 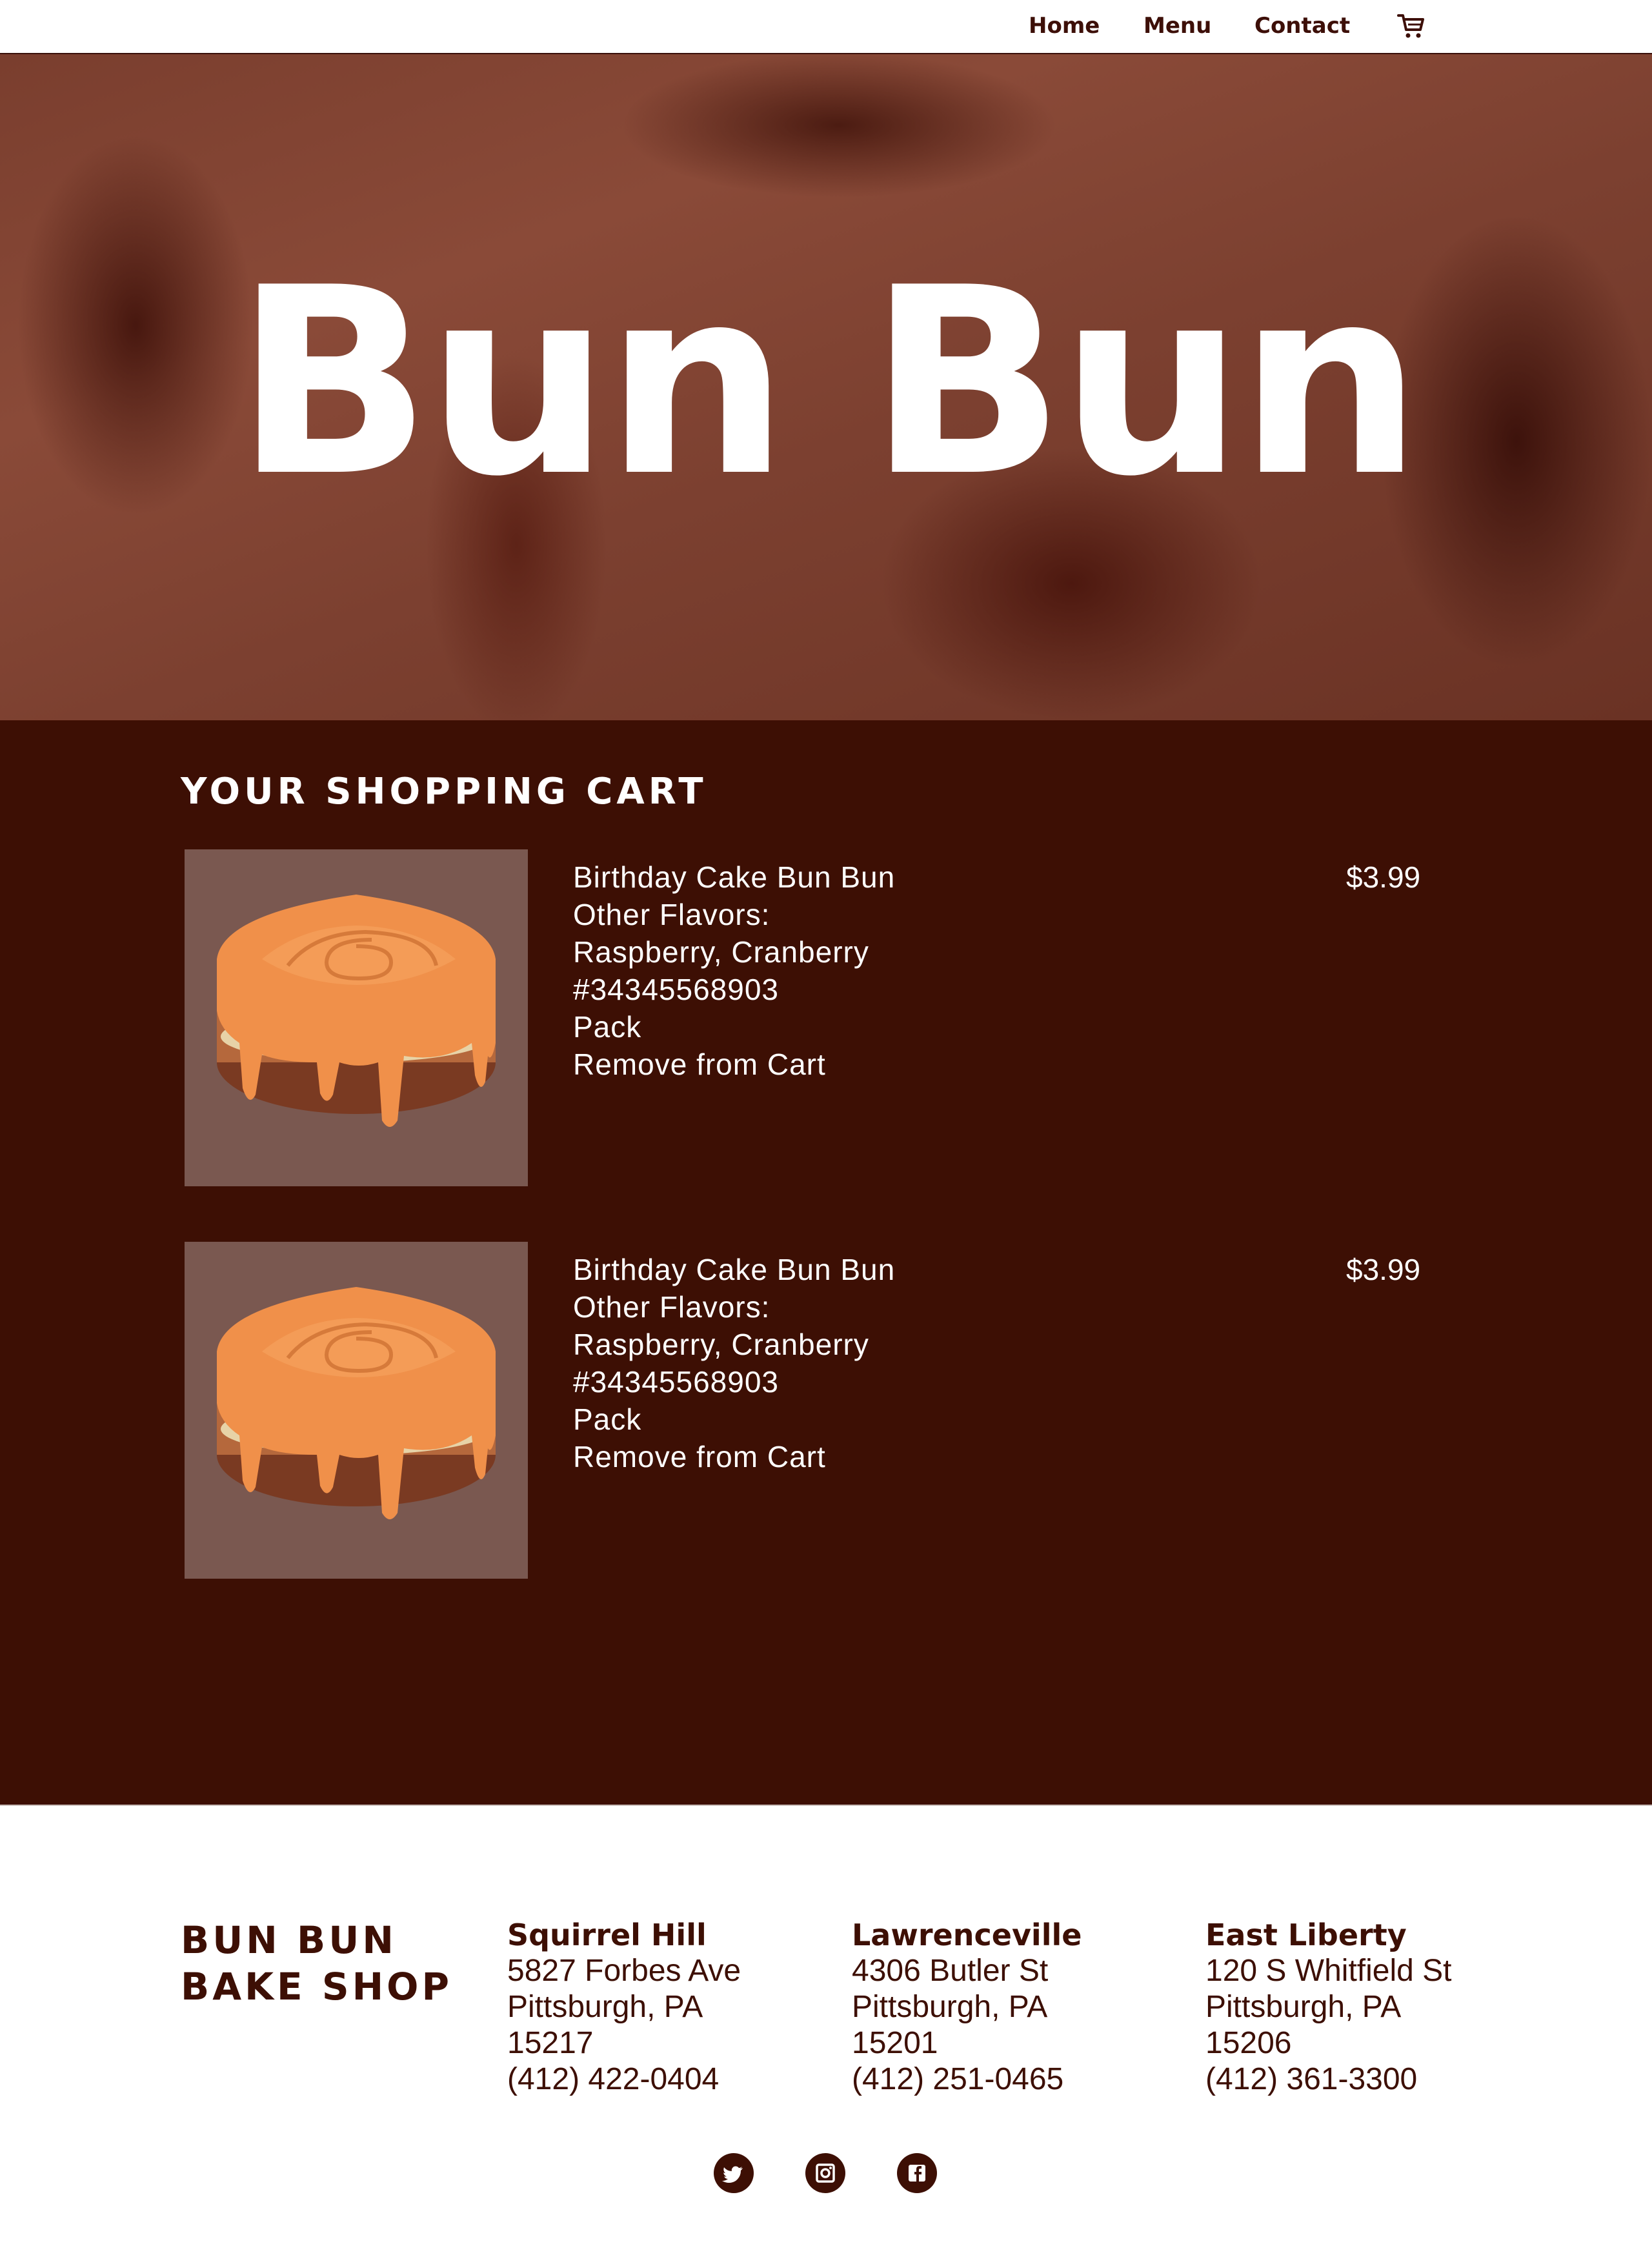 I want to click on nav-menu-link: Menu, so click(x=1177, y=26).